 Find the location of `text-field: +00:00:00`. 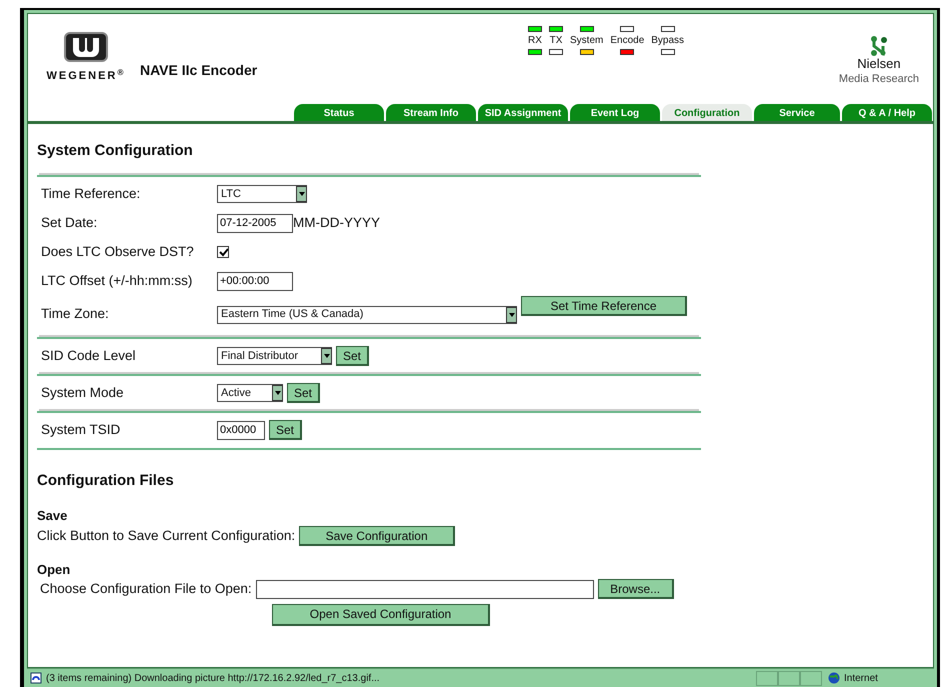

text-field: +00:00:00 is located at coordinates (255, 281).